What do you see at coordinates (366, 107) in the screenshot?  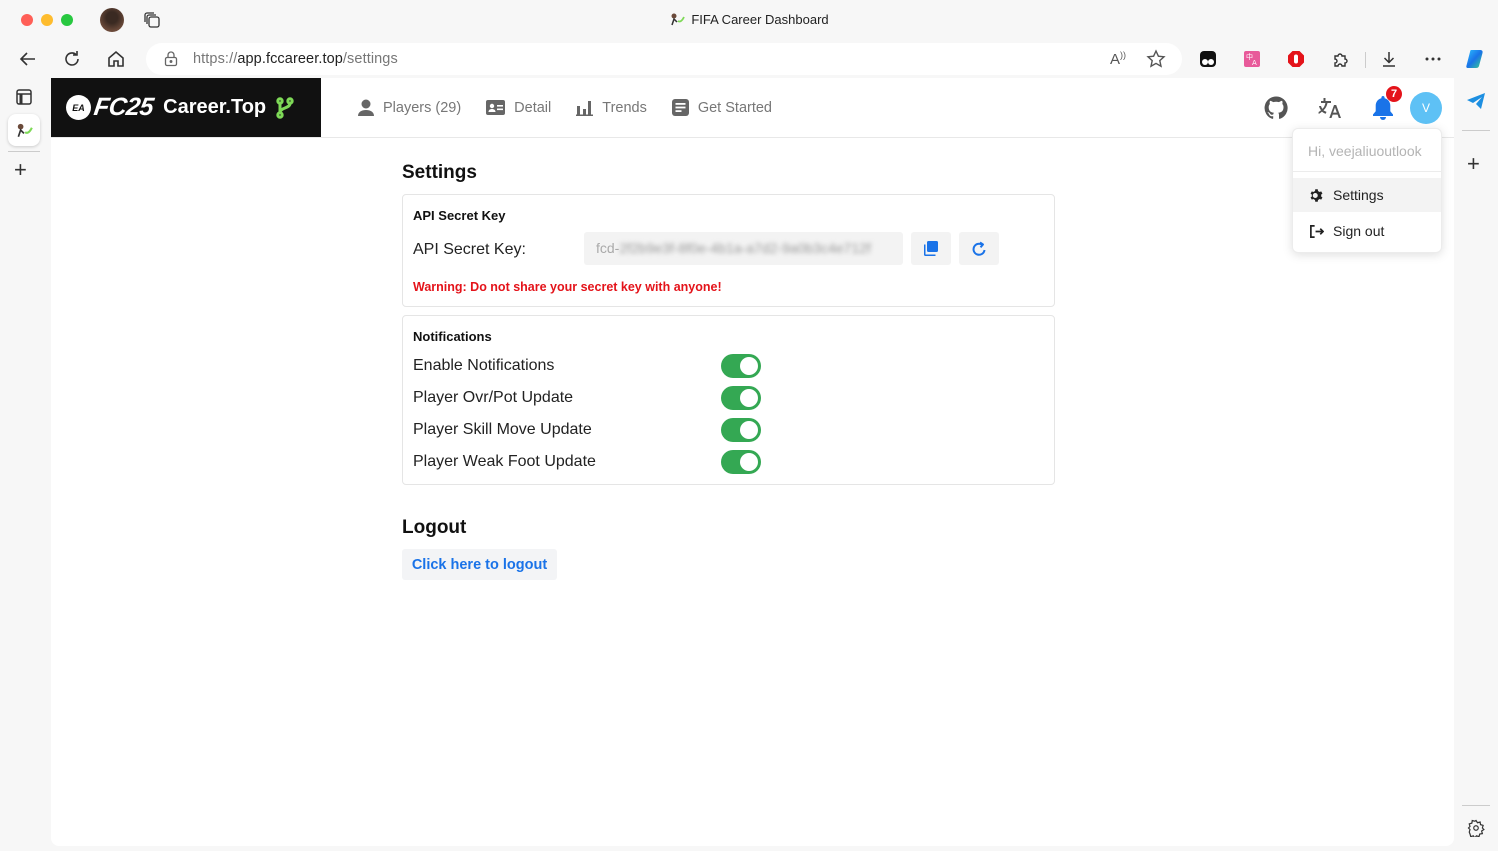 I see `person-icon` at bounding box center [366, 107].